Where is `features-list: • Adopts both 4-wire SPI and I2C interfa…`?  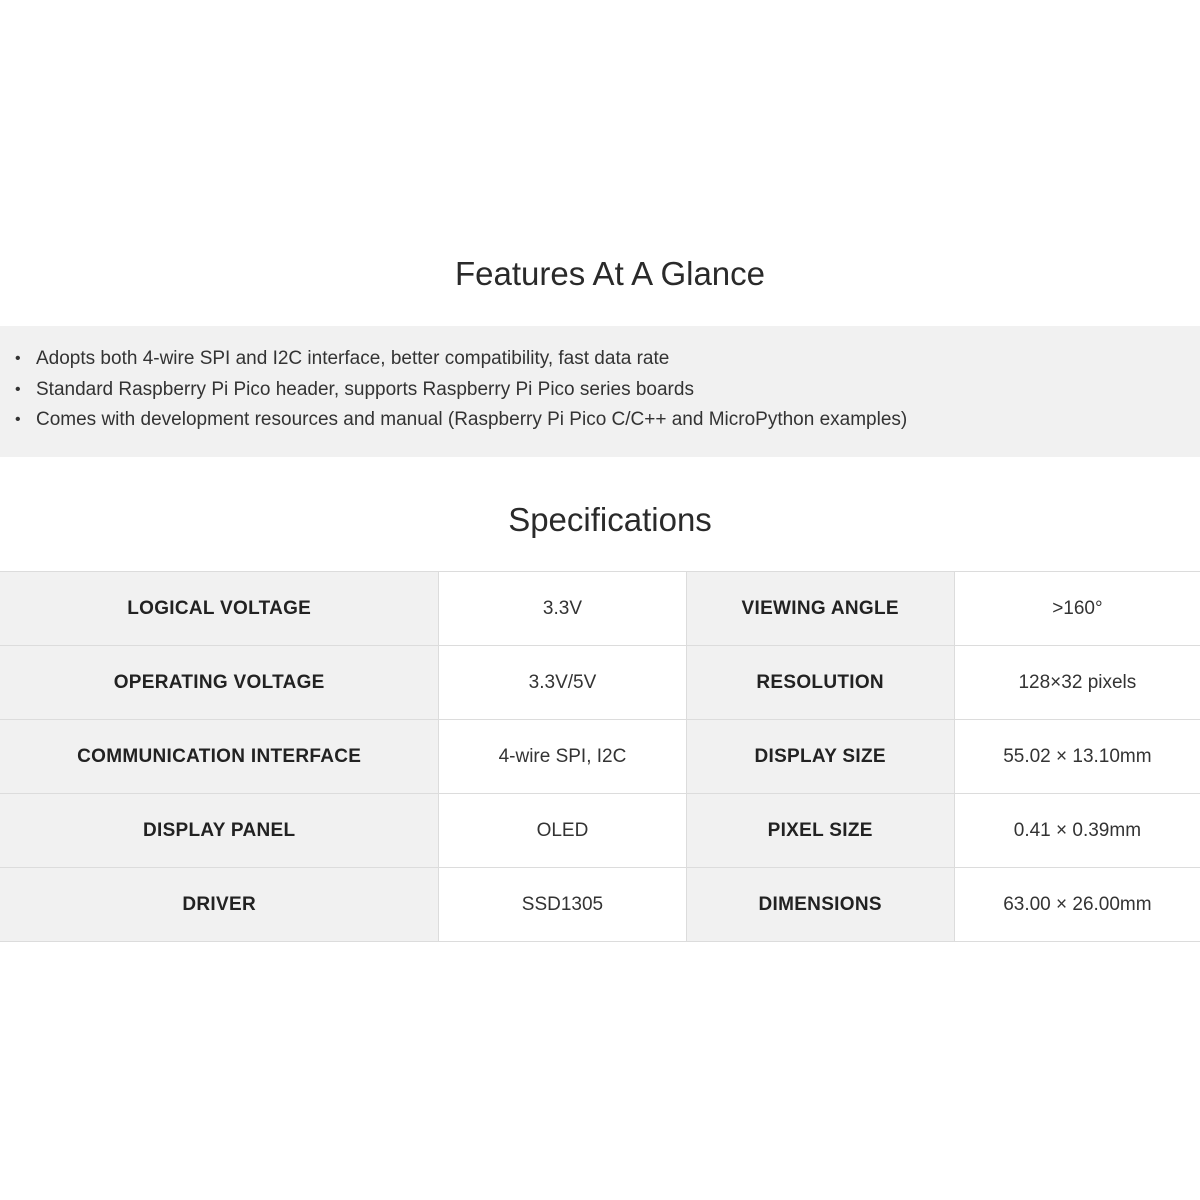 features-list: • Adopts both 4-wire SPI and I2C interfa… is located at coordinates (600, 381).